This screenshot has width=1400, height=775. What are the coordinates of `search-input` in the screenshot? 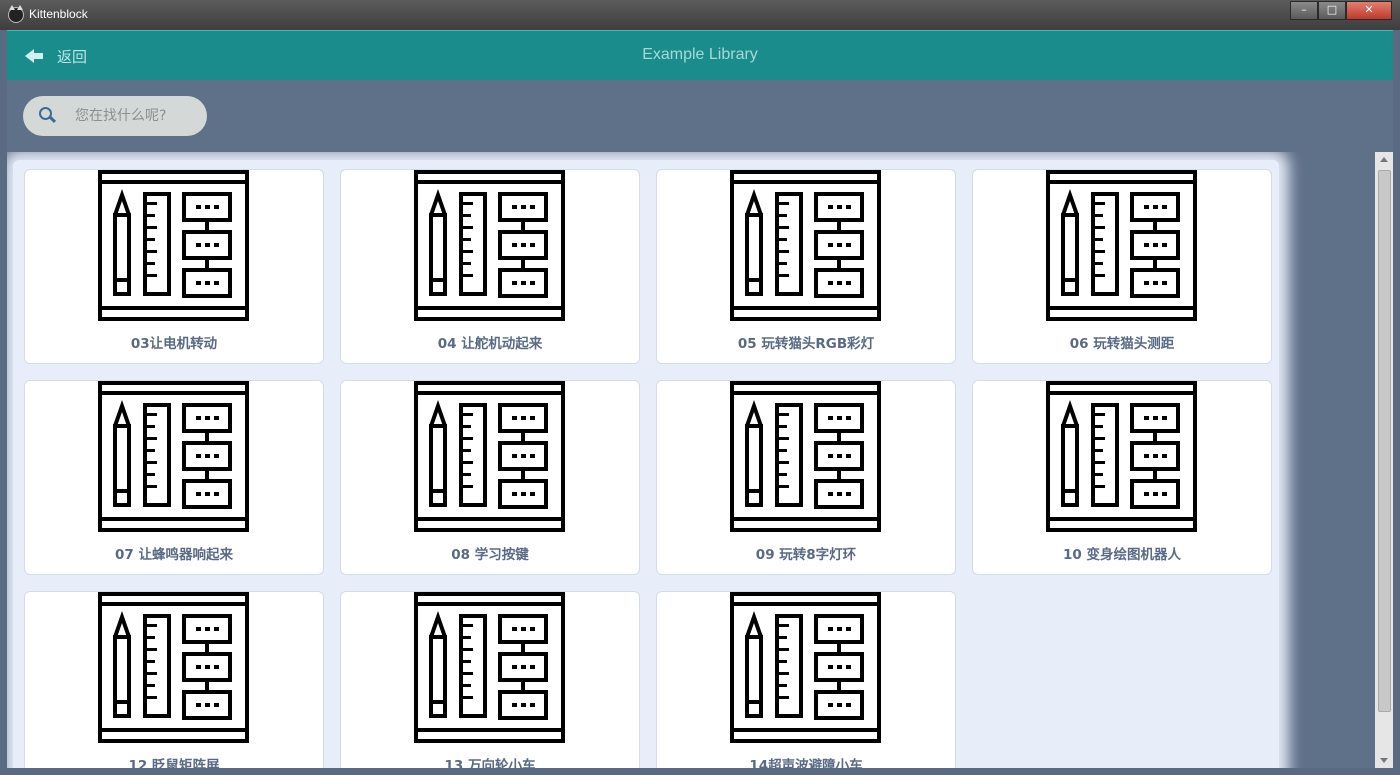 It's located at (135, 116).